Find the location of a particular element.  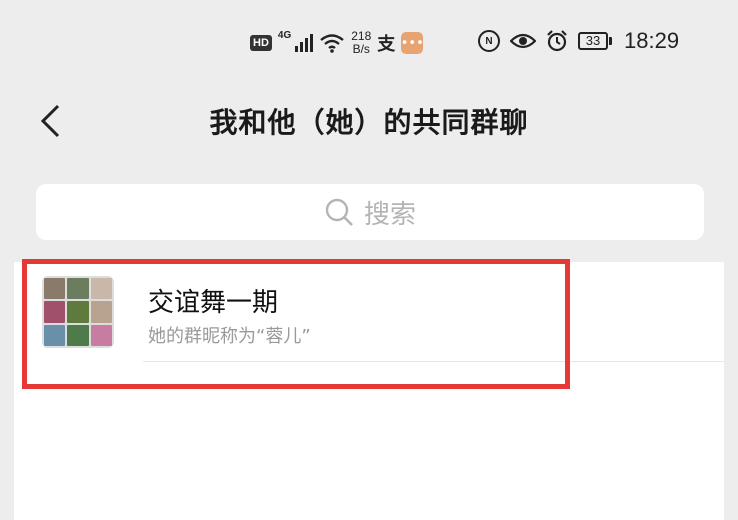

battery-icon: 33 is located at coordinates (595, 41).